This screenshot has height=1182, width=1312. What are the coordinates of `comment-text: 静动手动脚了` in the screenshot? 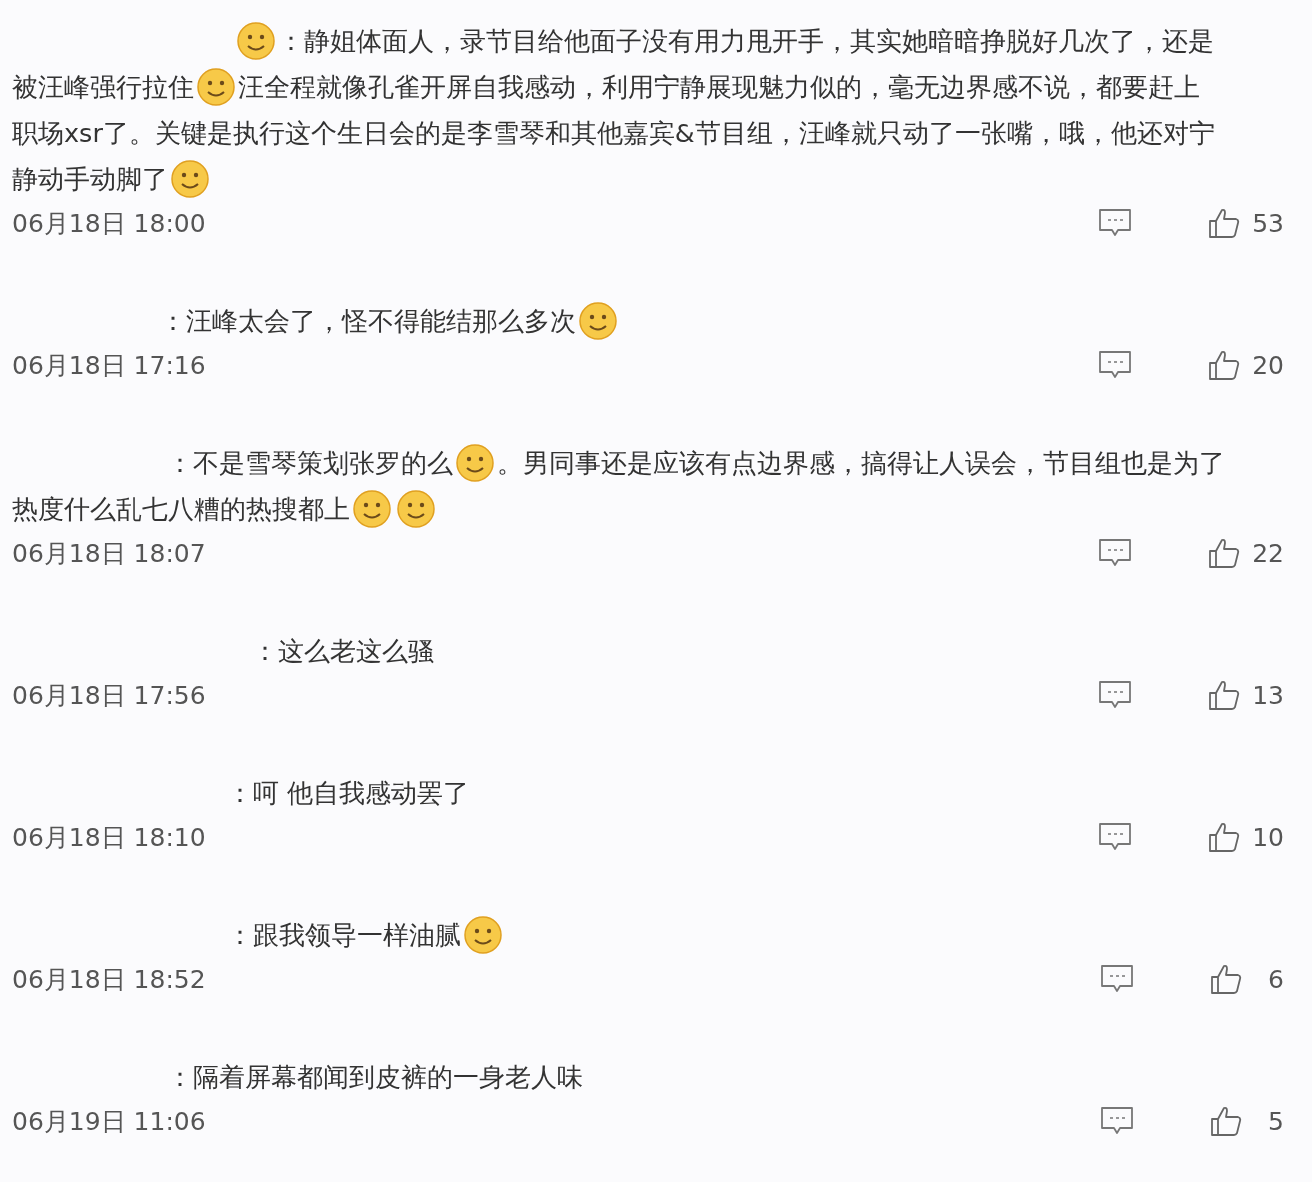 It's located at (90, 179).